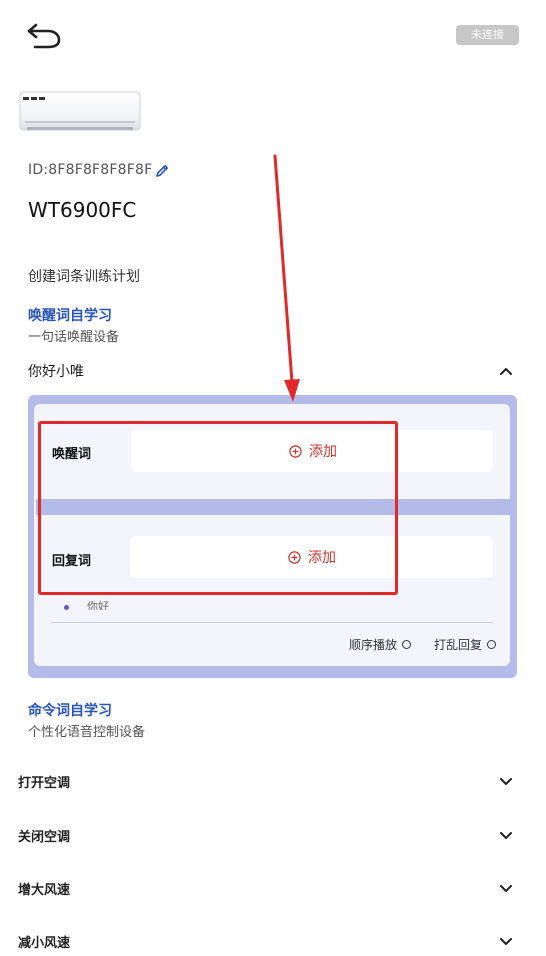  What do you see at coordinates (44, 890) in the screenshot?
I see `command-item-label: 增大风速` at bounding box center [44, 890].